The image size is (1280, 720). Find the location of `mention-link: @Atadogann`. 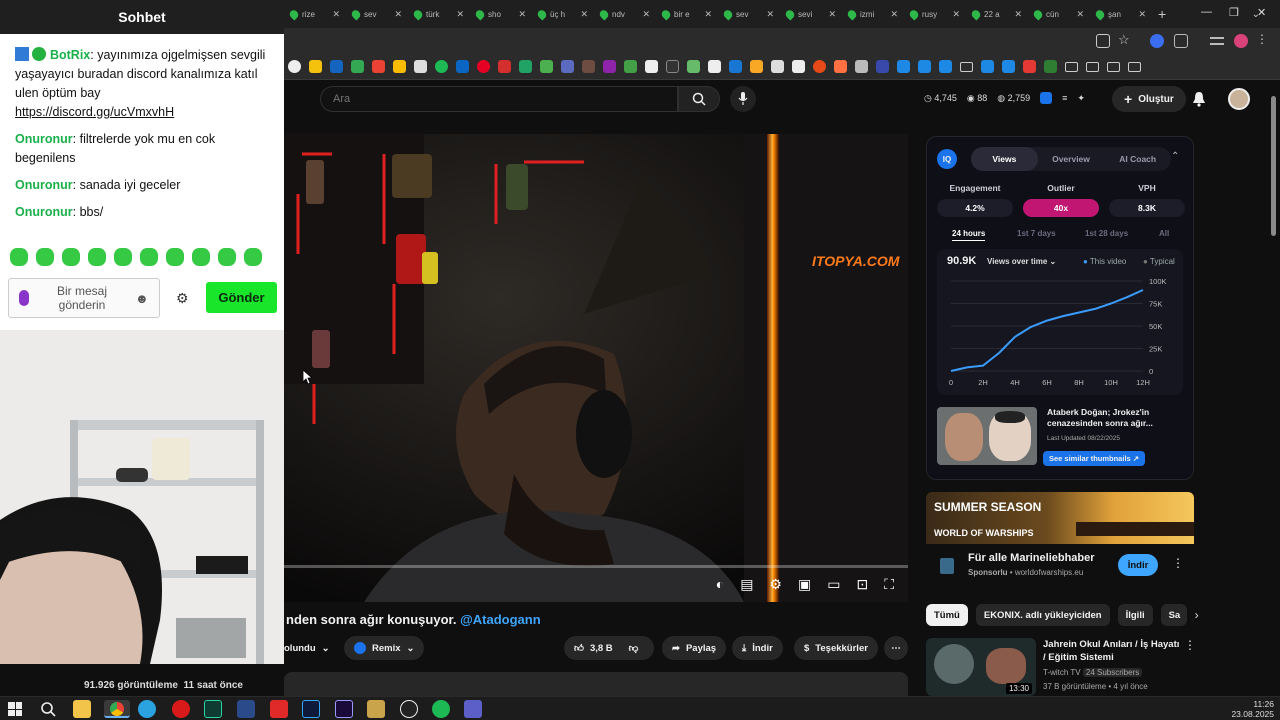

mention-link: @Atadogann is located at coordinates (500, 619).